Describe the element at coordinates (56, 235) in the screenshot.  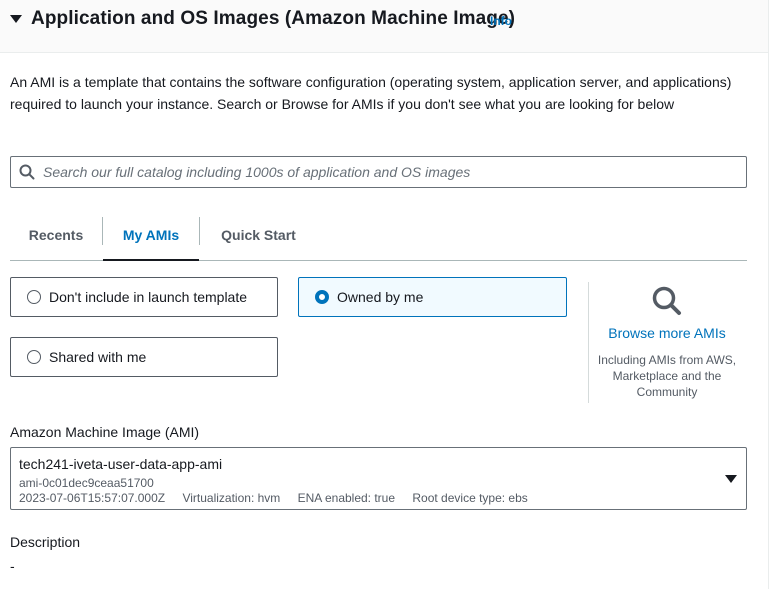
I see `tab-recents: Recents` at that location.